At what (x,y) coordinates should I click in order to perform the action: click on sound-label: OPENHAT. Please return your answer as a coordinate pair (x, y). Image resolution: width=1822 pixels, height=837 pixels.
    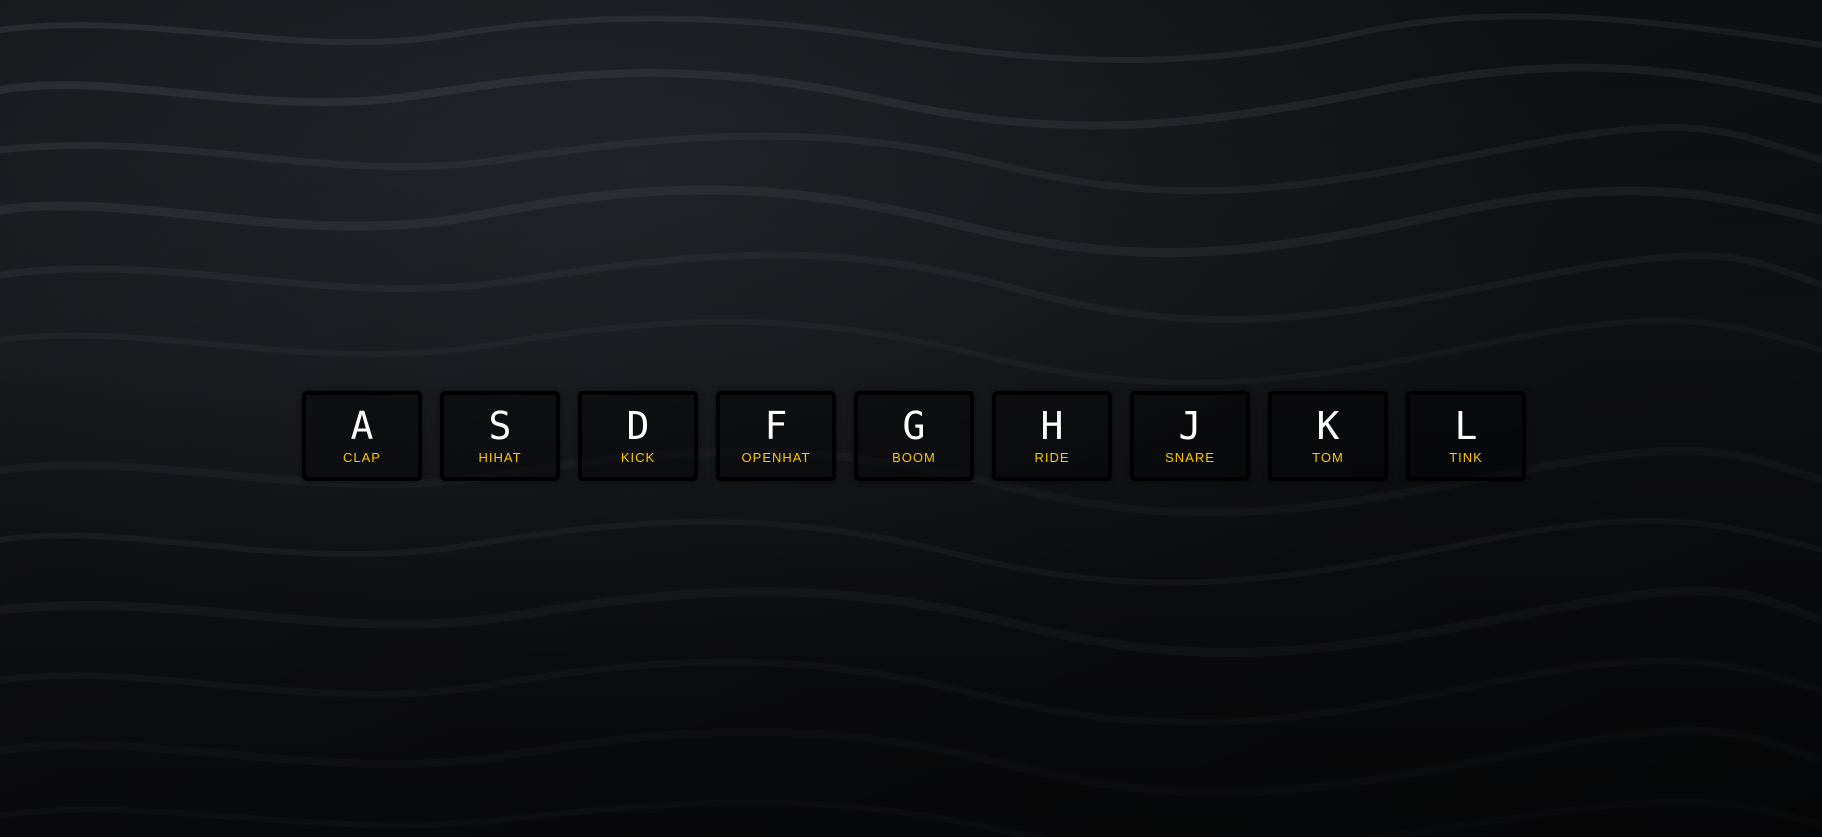
    Looking at the image, I should click on (776, 457).